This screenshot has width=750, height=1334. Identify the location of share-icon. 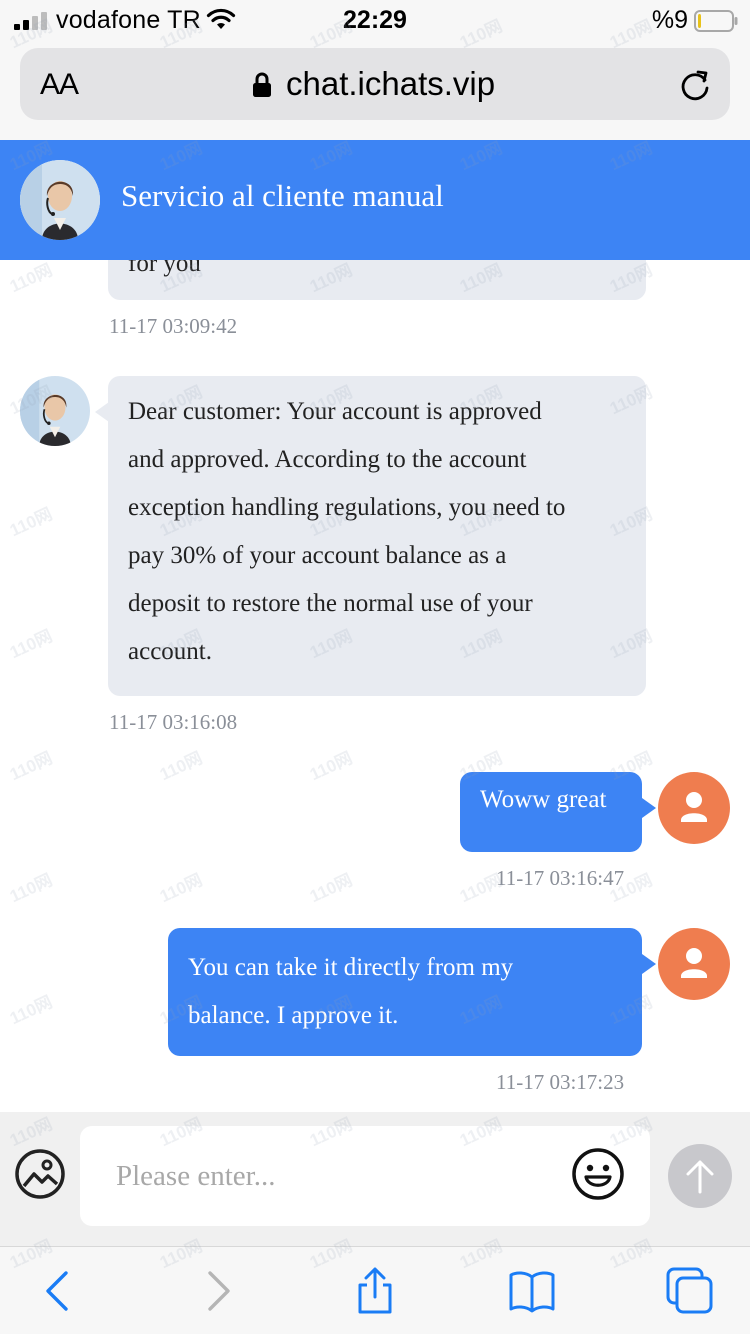
(375, 1291).